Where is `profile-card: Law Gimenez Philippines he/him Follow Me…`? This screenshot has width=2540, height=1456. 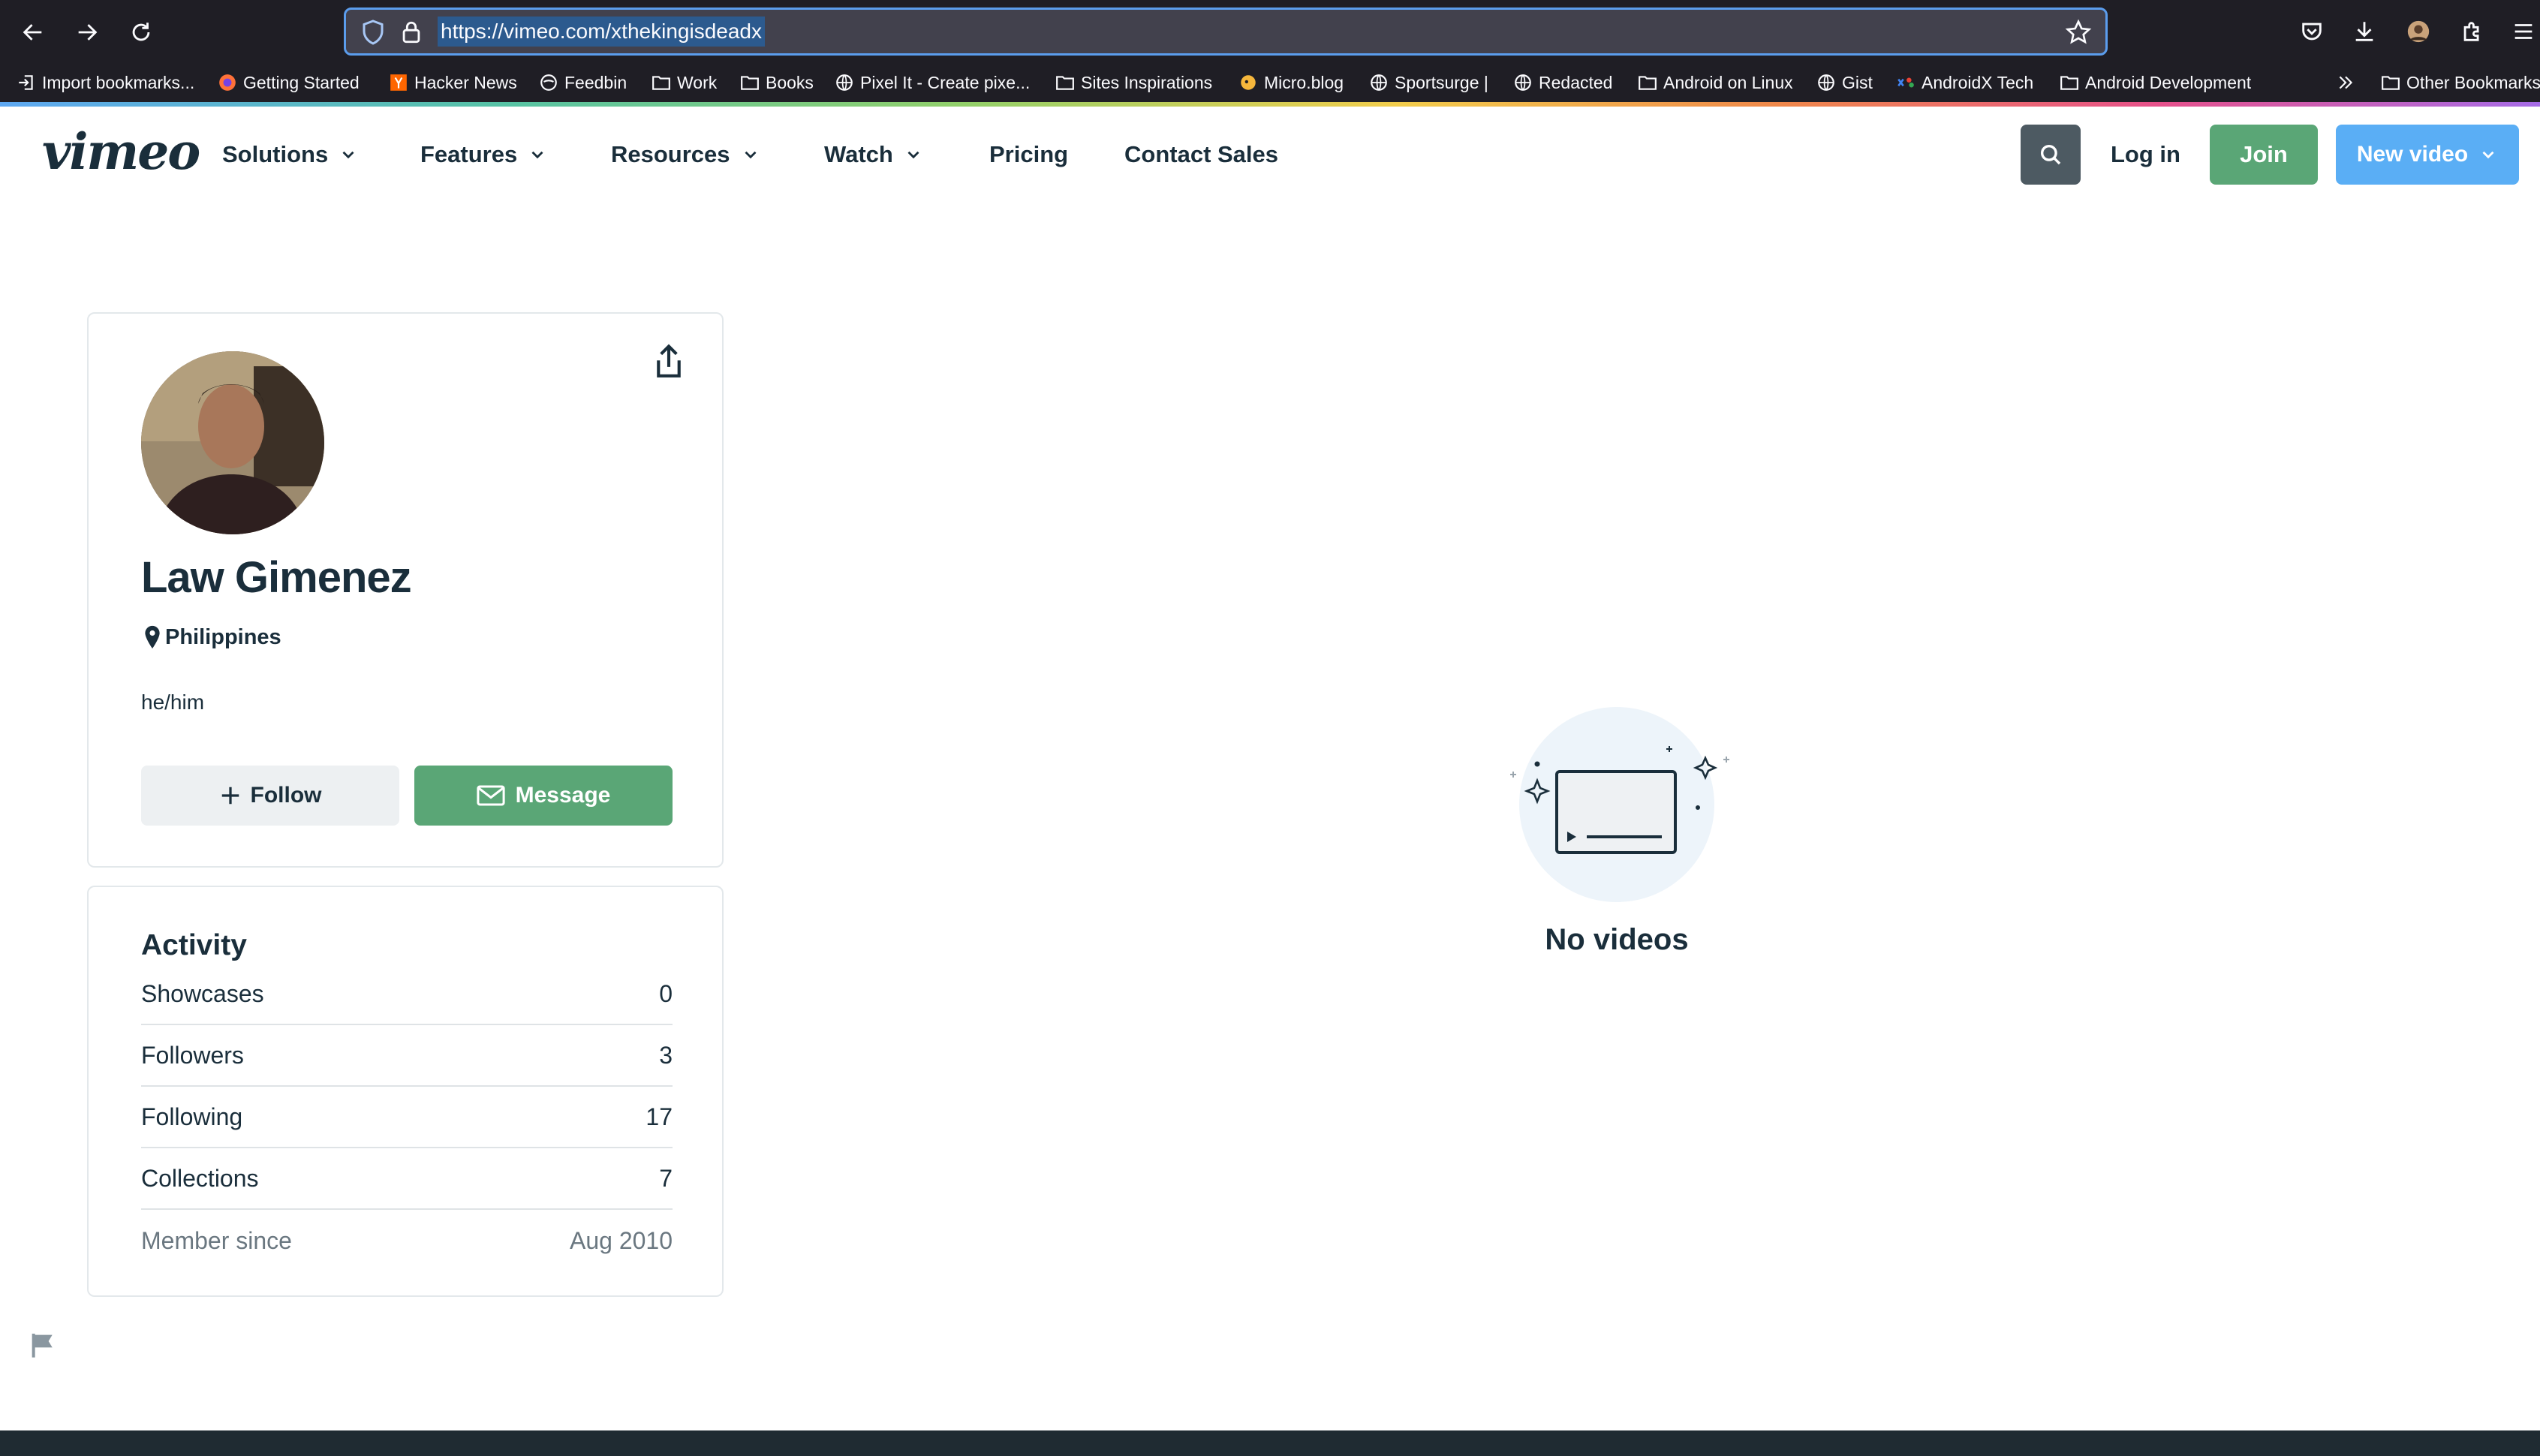 profile-card: Law Gimenez Philippines he/him Follow Me… is located at coordinates (405, 590).